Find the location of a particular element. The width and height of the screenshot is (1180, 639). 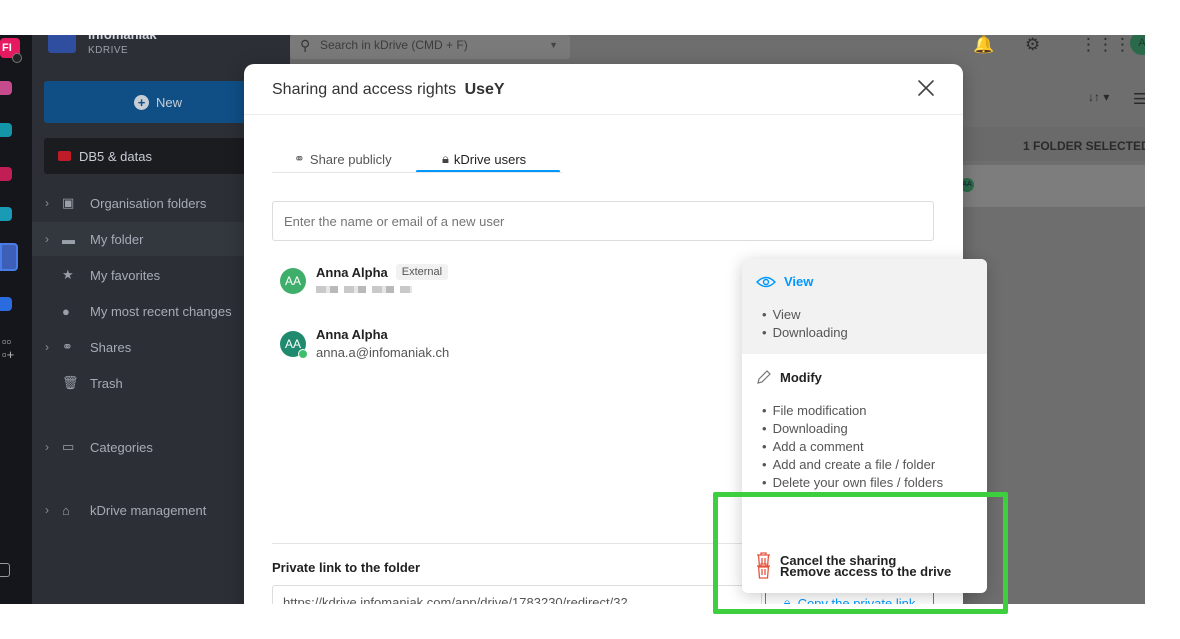

sidebar-item-label: Categories is located at coordinates (121, 447).